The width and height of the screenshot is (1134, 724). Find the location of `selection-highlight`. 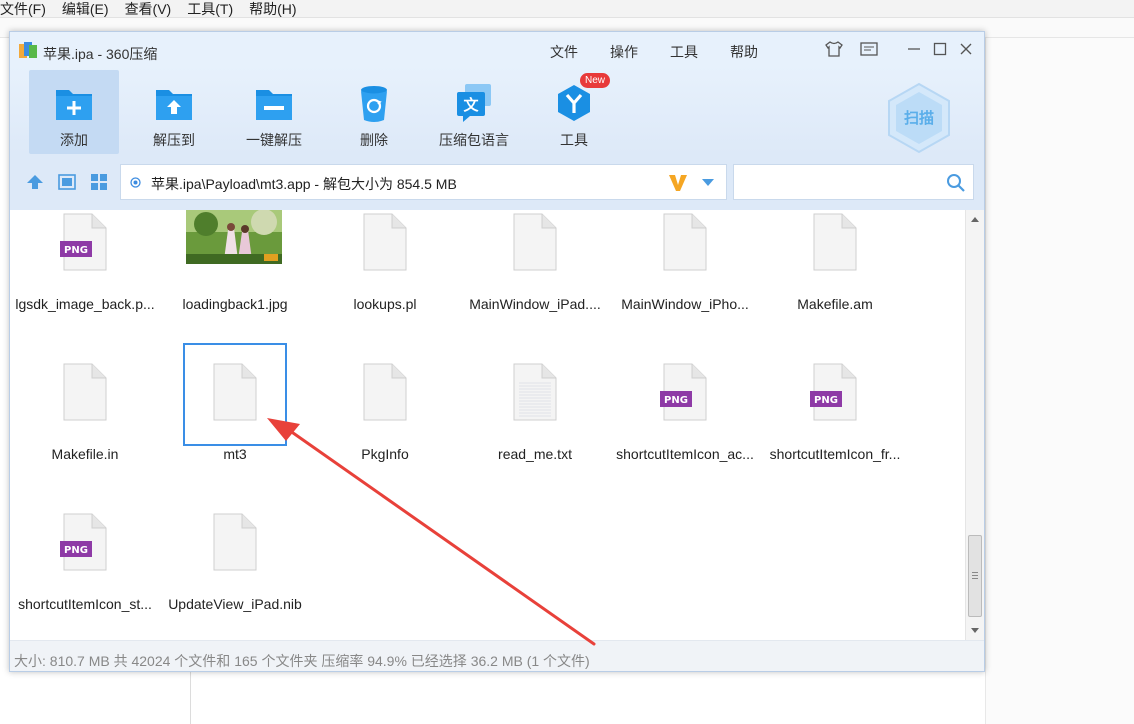

selection-highlight is located at coordinates (235, 394).